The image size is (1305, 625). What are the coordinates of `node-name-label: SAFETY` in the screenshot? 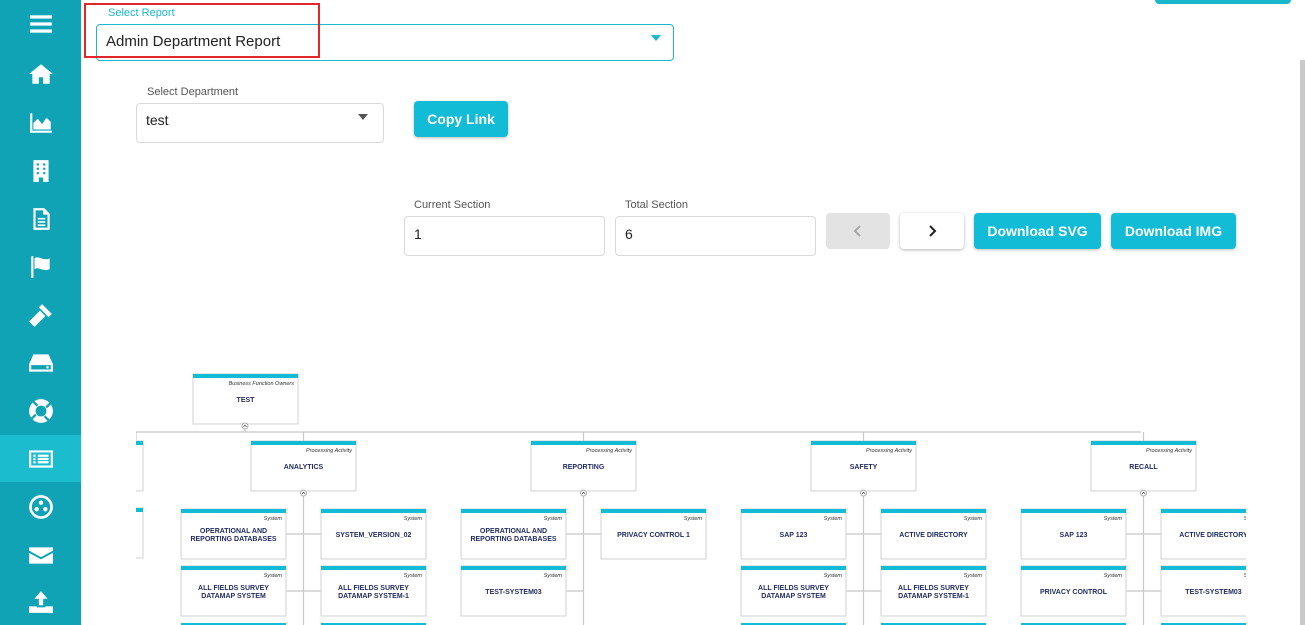 It's located at (864, 467).